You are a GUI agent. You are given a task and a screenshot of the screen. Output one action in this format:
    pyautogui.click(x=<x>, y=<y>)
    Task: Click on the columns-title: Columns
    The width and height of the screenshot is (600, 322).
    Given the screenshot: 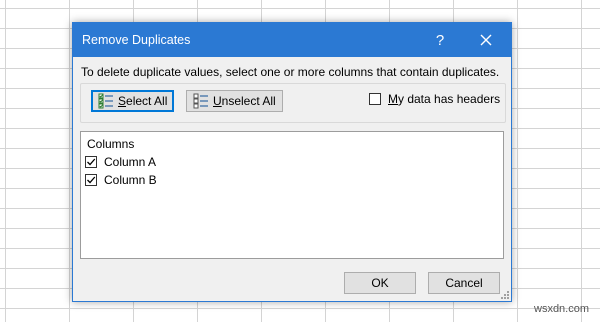 What is the action you would take?
    pyautogui.click(x=111, y=144)
    